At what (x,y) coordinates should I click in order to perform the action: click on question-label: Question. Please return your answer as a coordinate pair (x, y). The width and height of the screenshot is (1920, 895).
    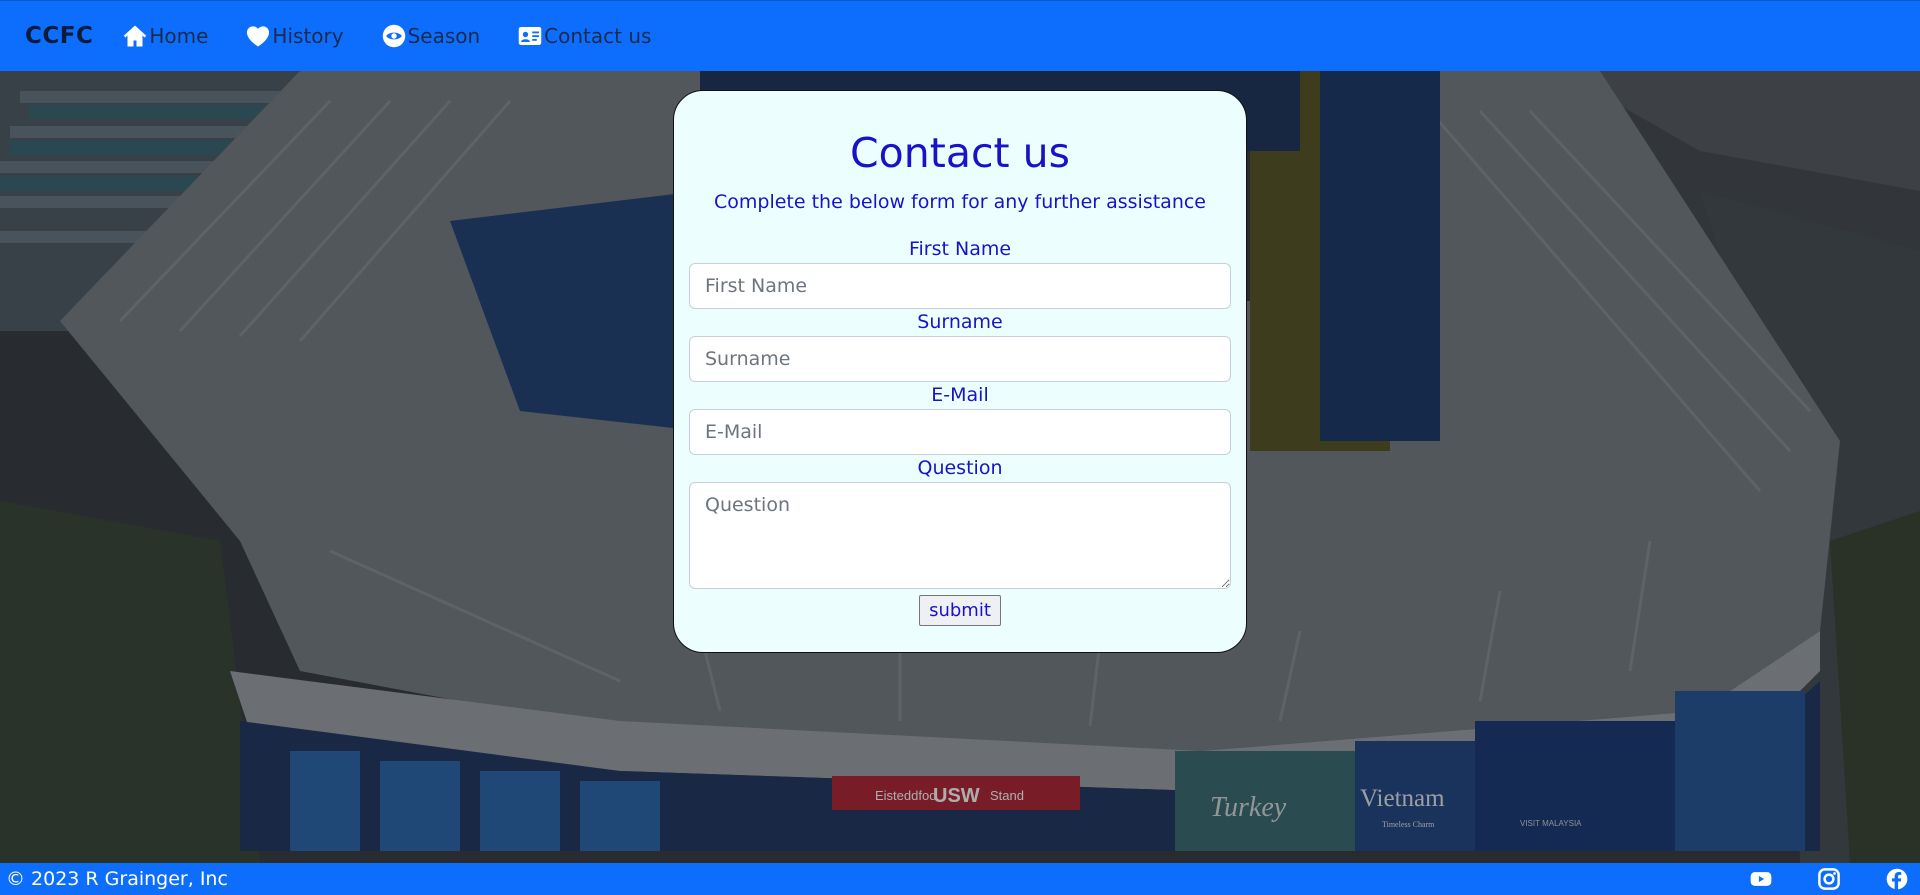
    Looking at the image, I should click on (960, 468).